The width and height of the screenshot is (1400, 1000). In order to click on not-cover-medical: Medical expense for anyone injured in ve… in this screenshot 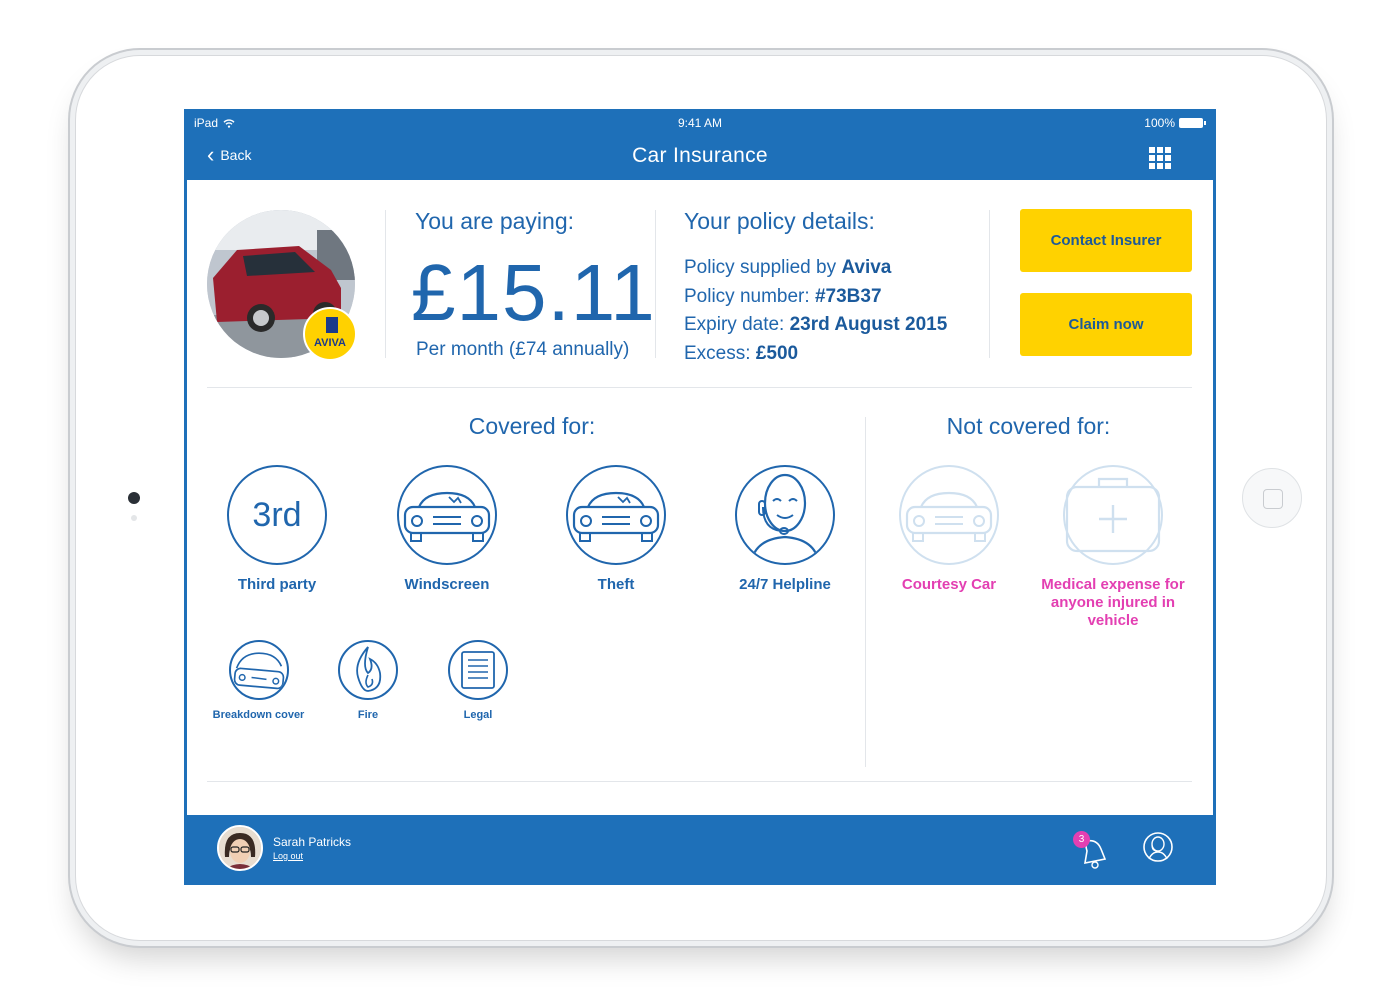, I will do `click(1113, 547)`.